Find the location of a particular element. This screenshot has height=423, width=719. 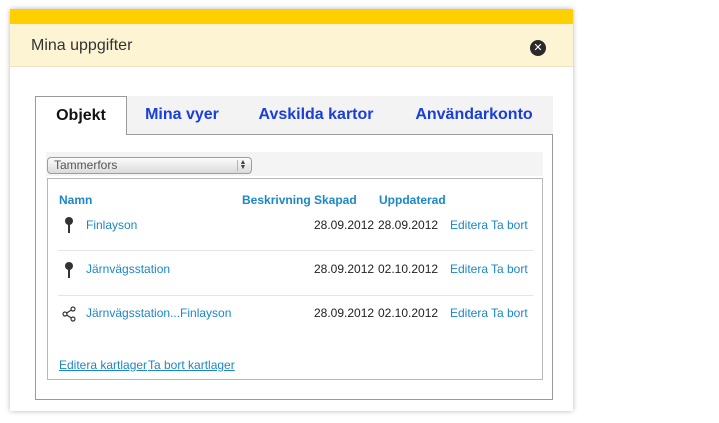

column-header-name: Namn is located at coordinates (75, 200).